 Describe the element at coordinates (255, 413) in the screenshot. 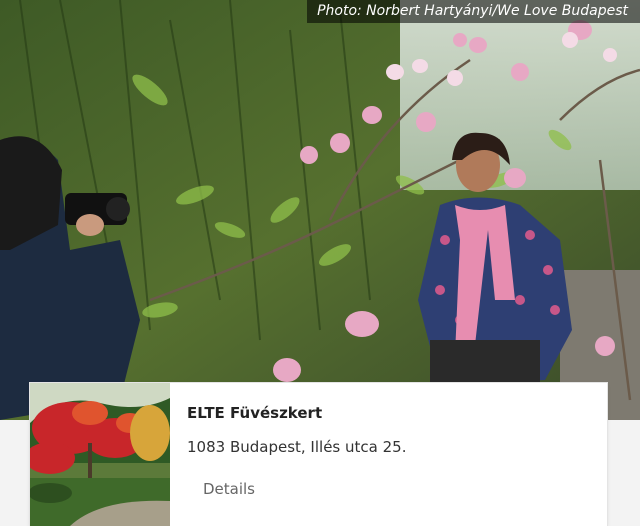

I see `place-title: ELTE Füvészkert` at that location.